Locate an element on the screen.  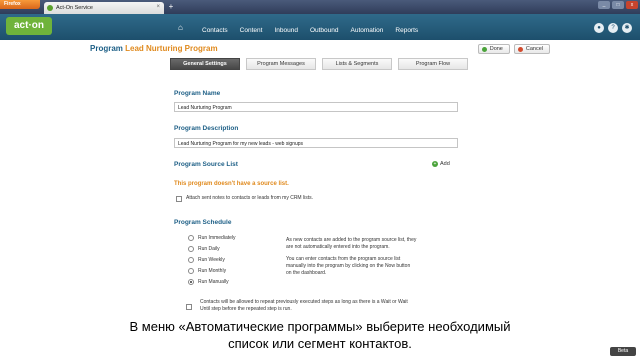
browser-tab: Act-On Service × is located at coordinates (104, 8).